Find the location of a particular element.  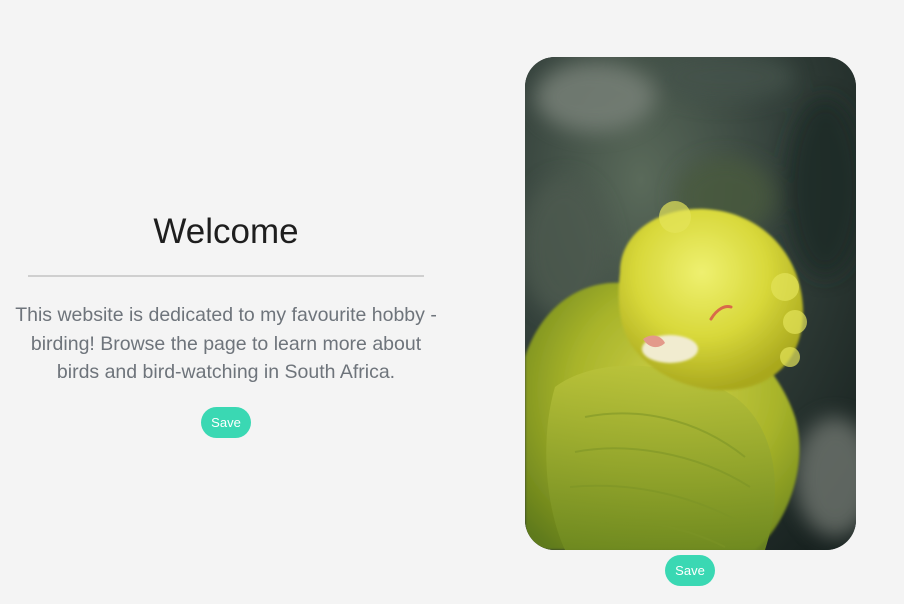

save-button: Save is located at coordinates (226, 422).